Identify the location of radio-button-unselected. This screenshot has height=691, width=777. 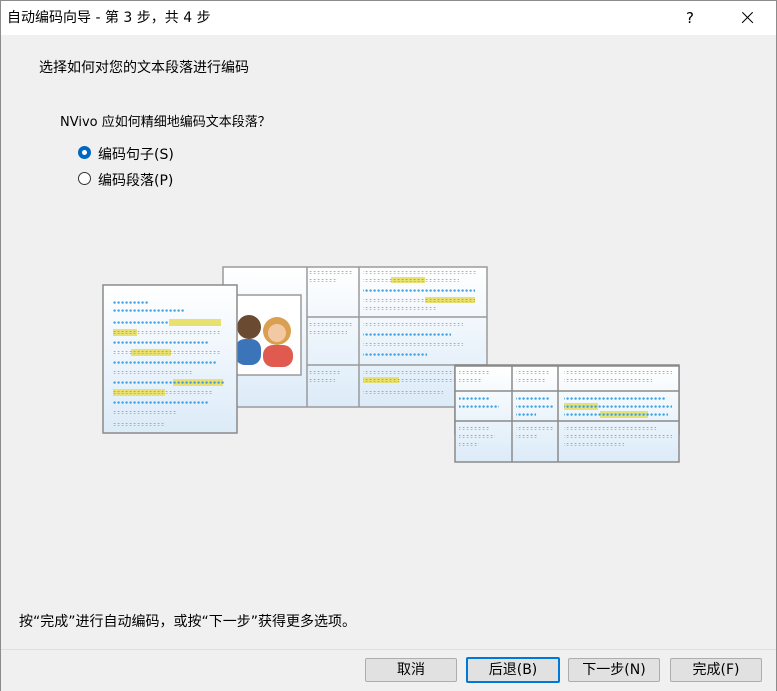
(84, 178).